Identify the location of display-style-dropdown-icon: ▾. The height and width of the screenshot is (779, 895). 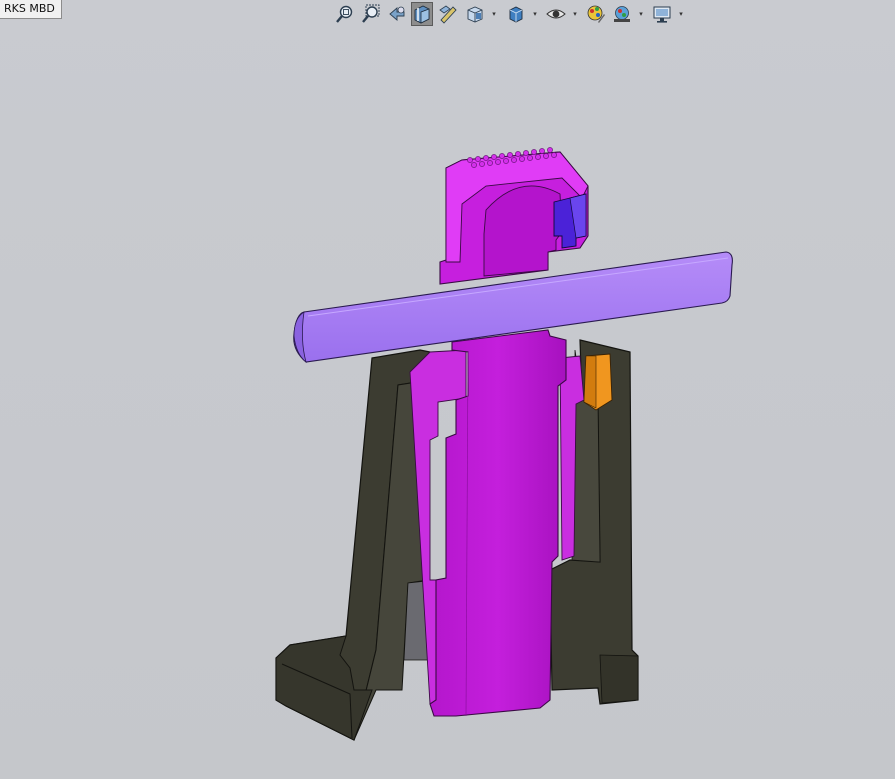
(535, 14).